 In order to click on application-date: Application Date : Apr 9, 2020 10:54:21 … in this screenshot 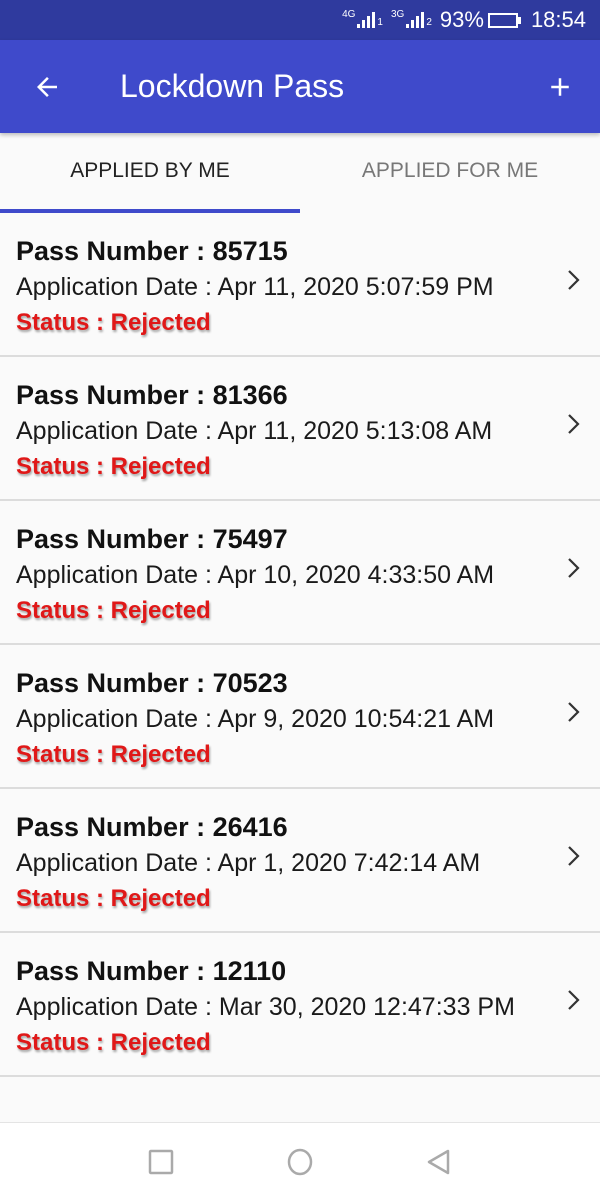, I will do `click(255, 719)`.